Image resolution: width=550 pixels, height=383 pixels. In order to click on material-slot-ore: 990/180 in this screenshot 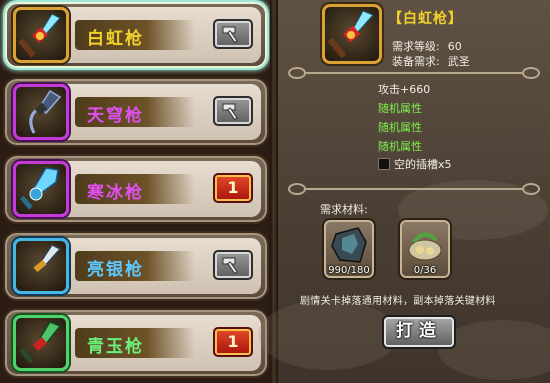, I will do `click(349, 249)`.